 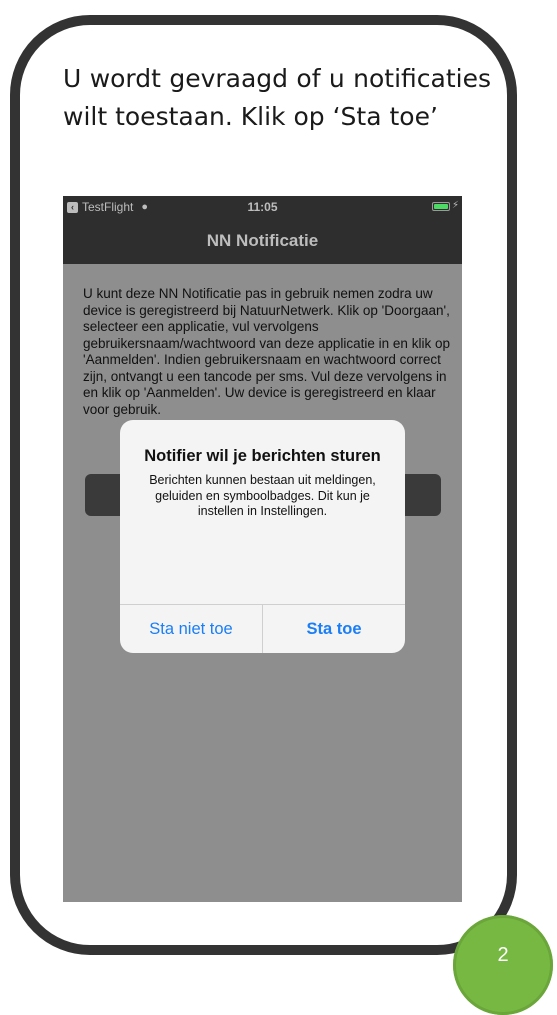 I want to click on status-bar: ‹ TestFlight ● 11:05 ⚡, so click(x=262, y=207).